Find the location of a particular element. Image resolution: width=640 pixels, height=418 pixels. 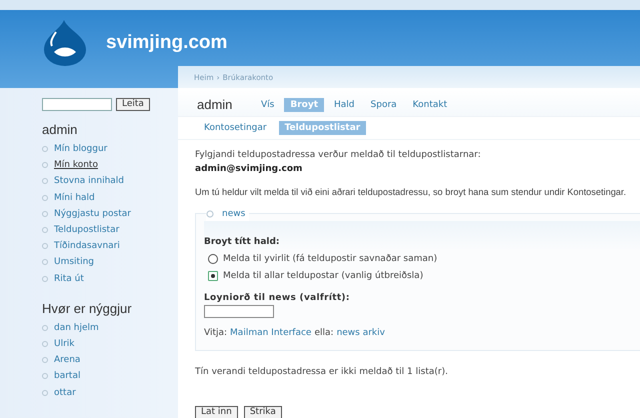

tab: Spora is located at coordinates (383, 105).